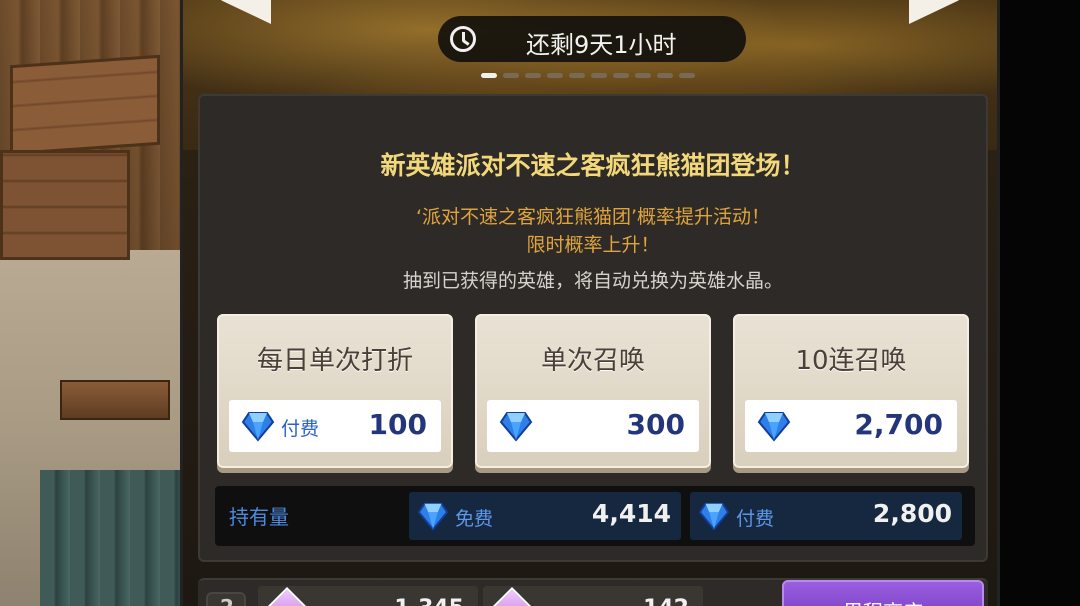  What do you see at coordinates (655, 424) in the screenshot?
I see `price-value: 300` at bounding box center [655, 424].